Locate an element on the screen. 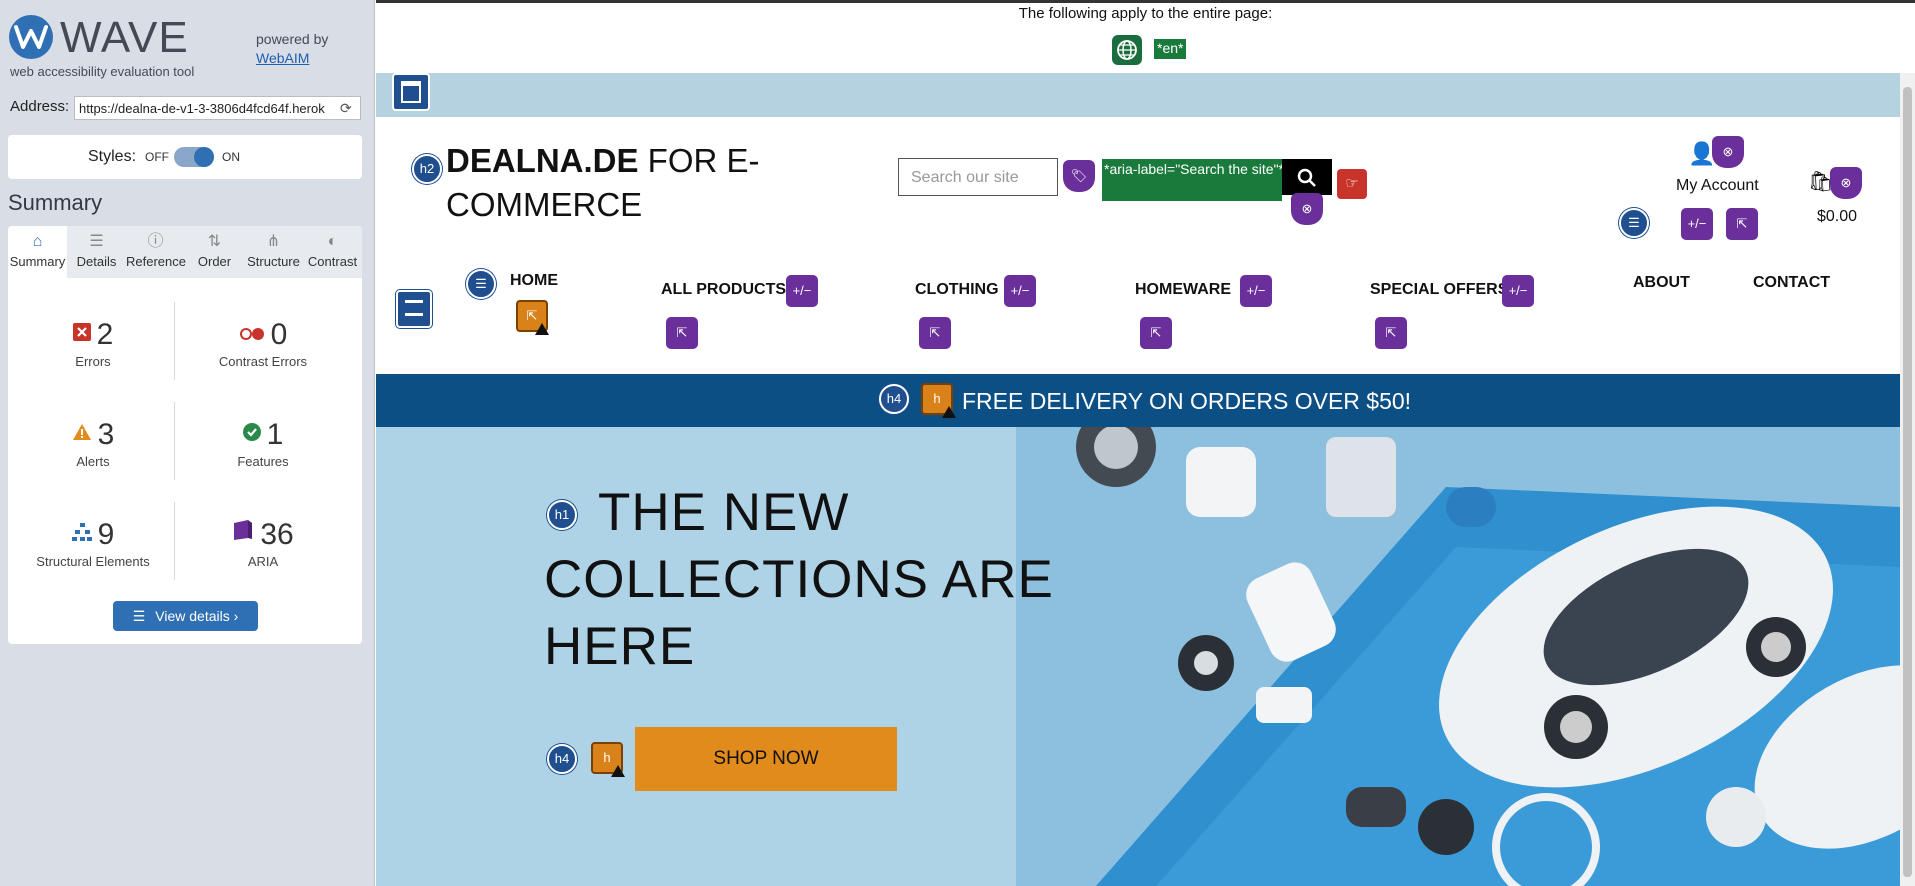 The height and width of the screenshot is (886, 1915). aria-label-icon: 🏷 is located at coordinates (1079, 176).